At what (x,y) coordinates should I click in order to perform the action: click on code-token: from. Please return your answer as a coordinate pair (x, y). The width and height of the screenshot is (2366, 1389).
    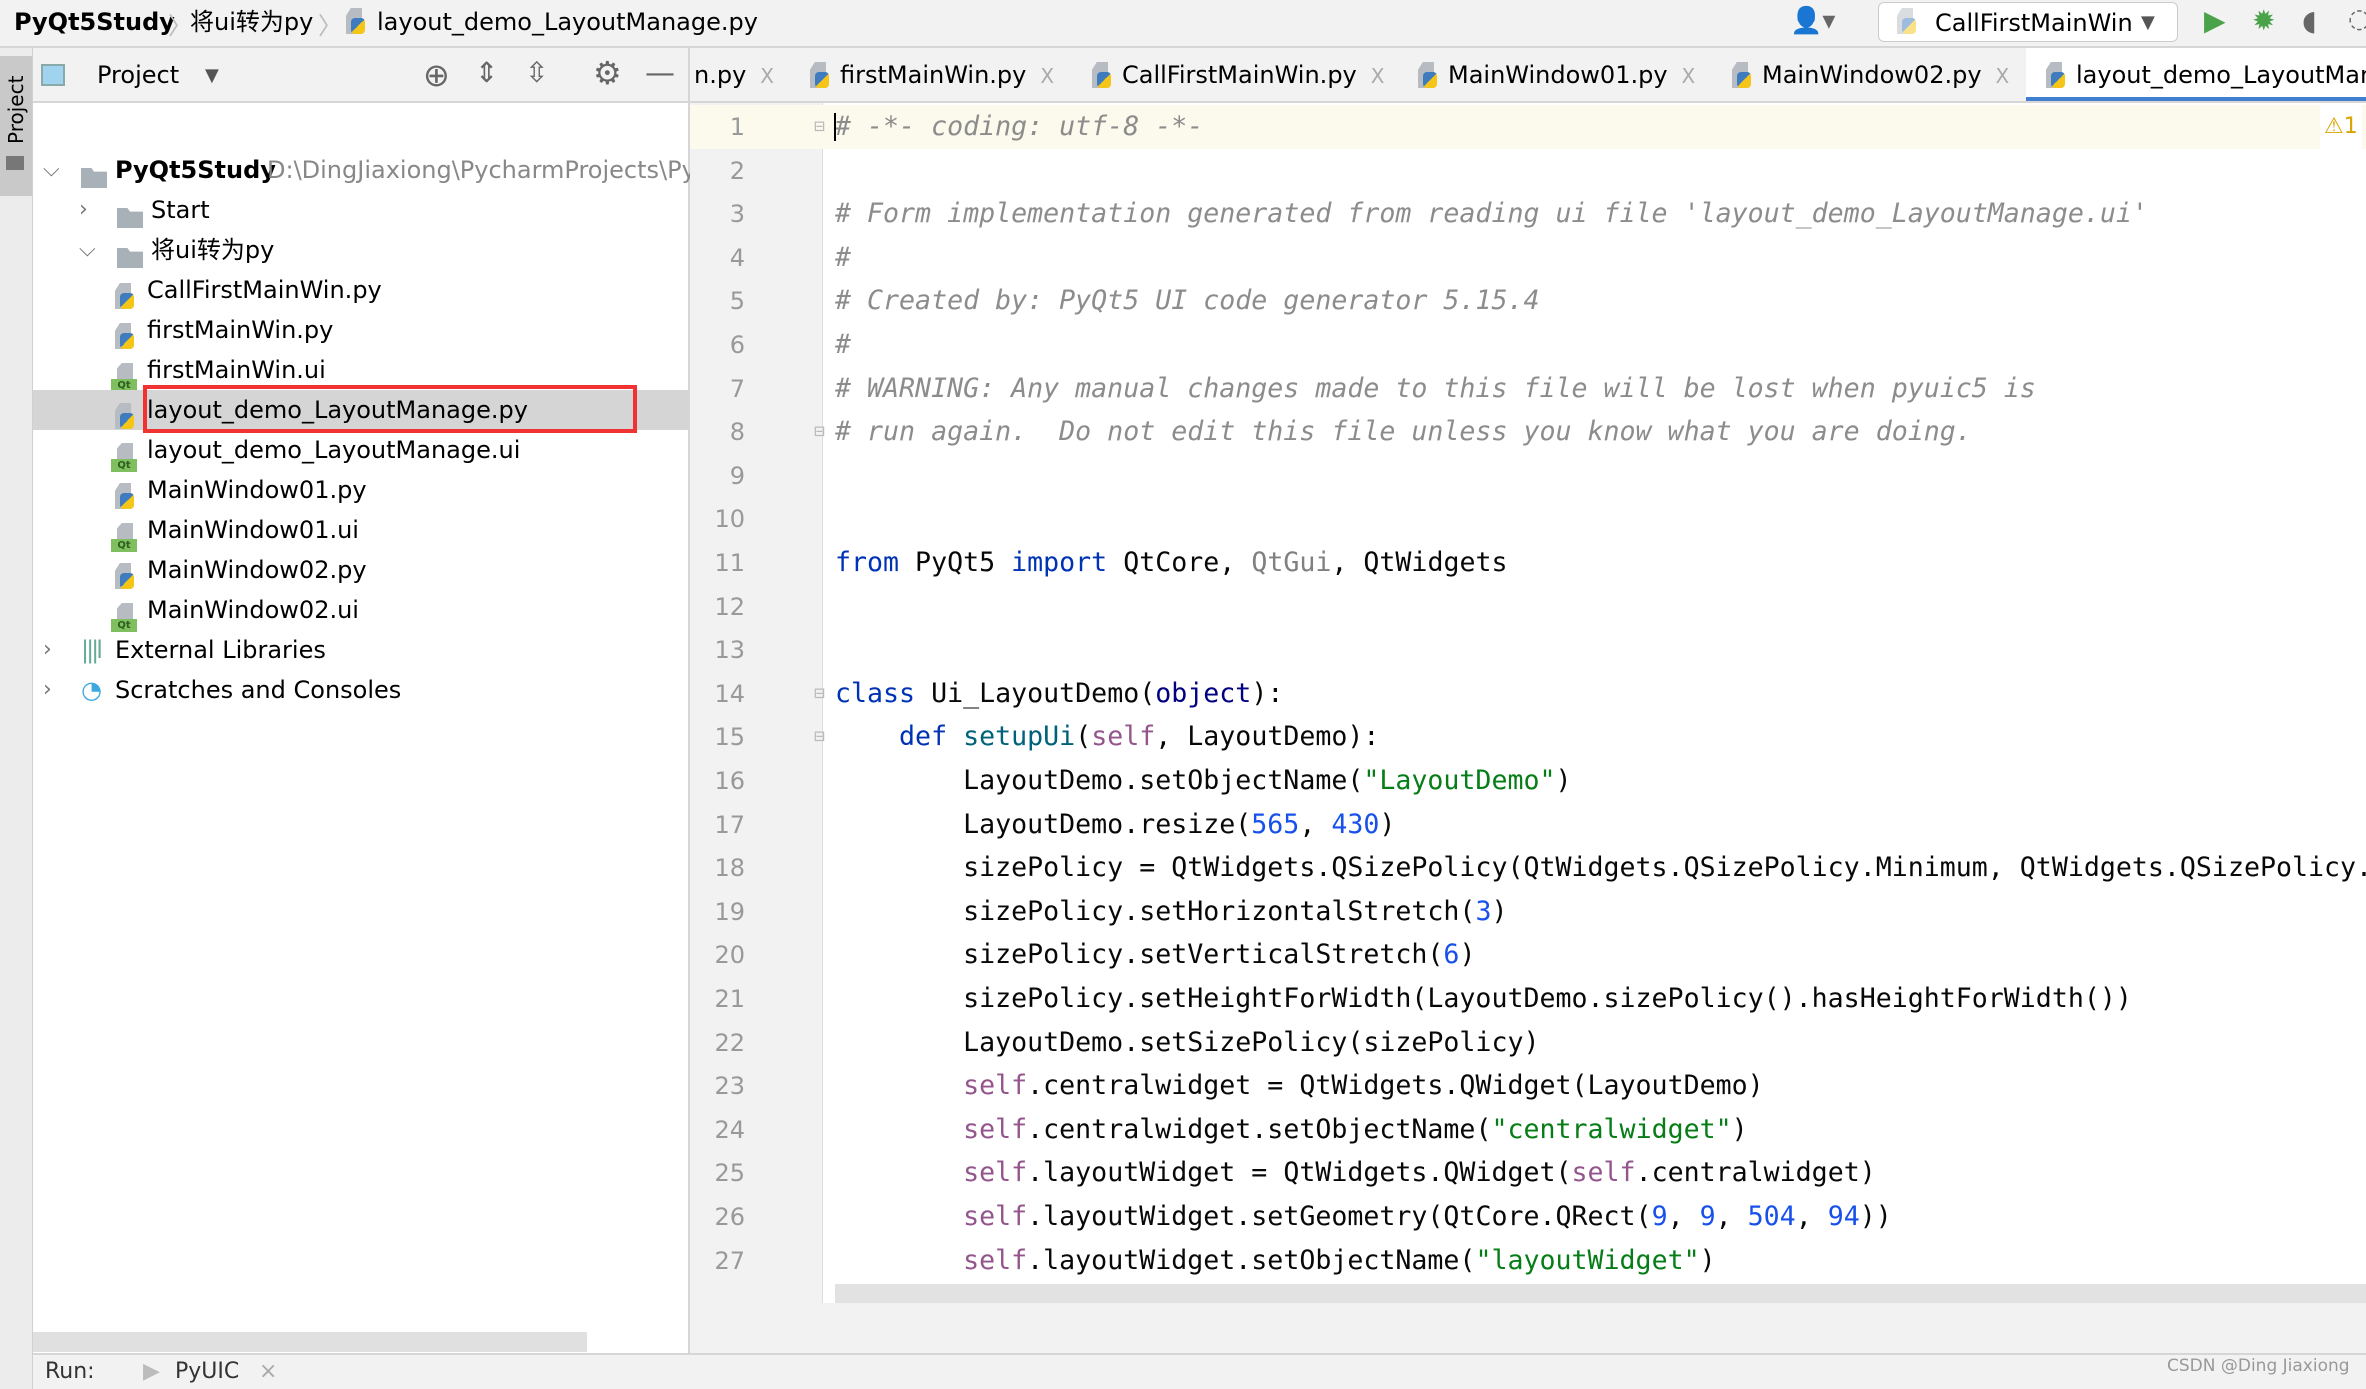
    Looking at the image, I should click on (867, 562).